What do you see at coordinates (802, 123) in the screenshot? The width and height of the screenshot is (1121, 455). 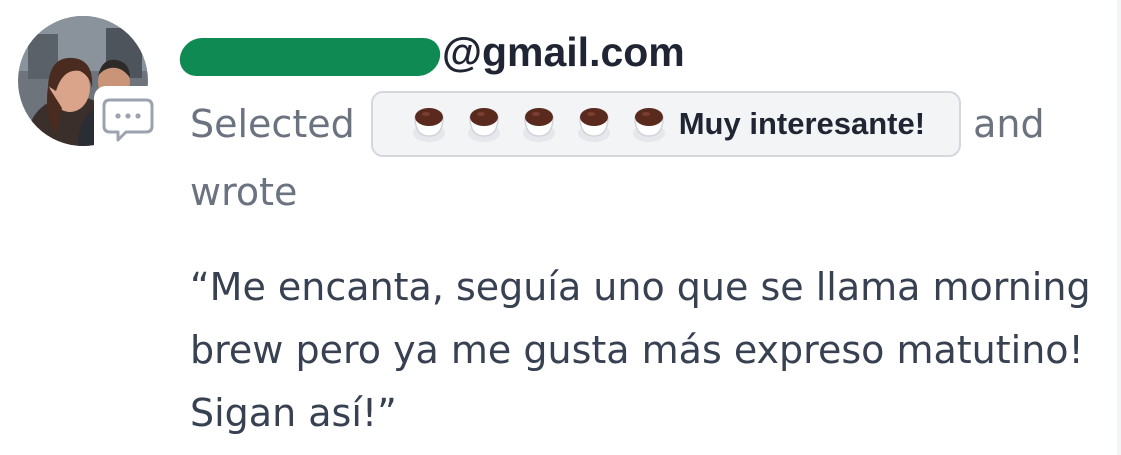 I see `reaction-label: Muy interesante!` at bounding box center [802, 123].